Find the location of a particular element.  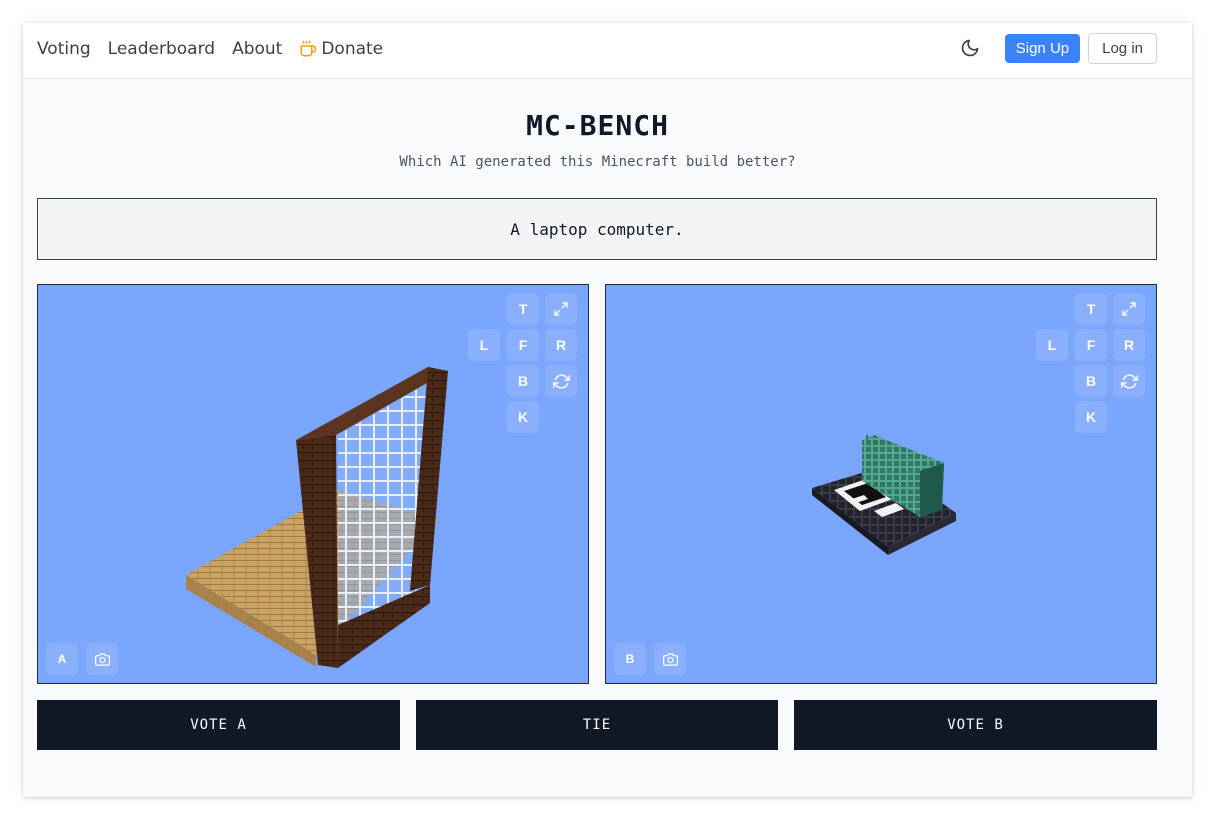

page-title: MC-BENCH is located at coordinates (597, 125).